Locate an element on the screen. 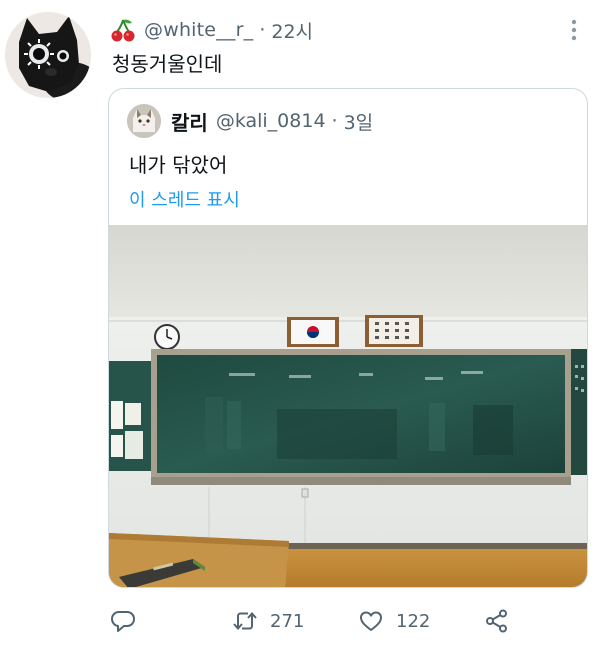  heart-icon is located at coordinates (371, 621).